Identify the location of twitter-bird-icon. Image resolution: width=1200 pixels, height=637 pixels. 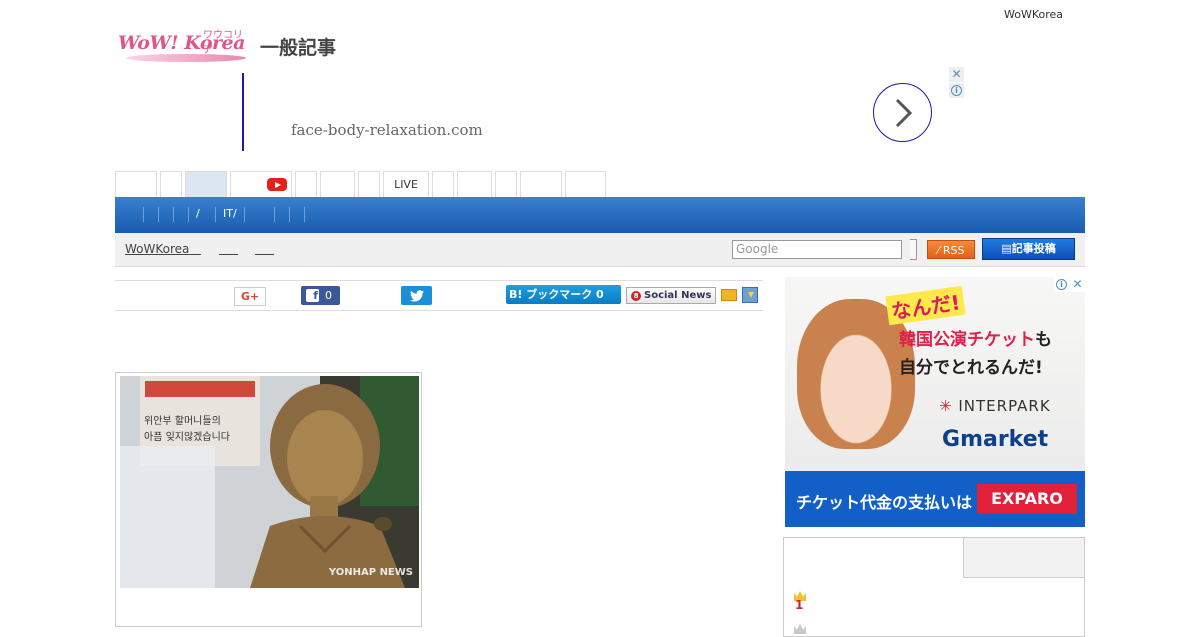
(416, 295).